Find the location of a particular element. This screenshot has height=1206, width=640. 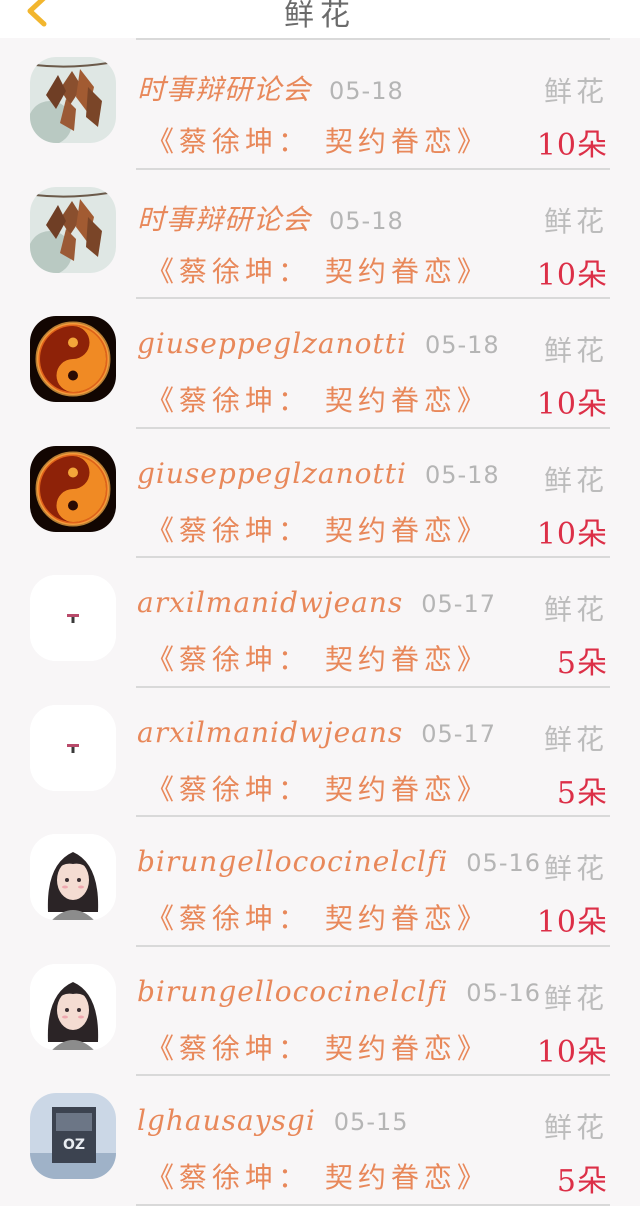

list-item: OZ lghausaysgi 05-15 鲜花 《蔡徐坤： 契约眷恋》 5朵 is located at coordinates (320, 1141).